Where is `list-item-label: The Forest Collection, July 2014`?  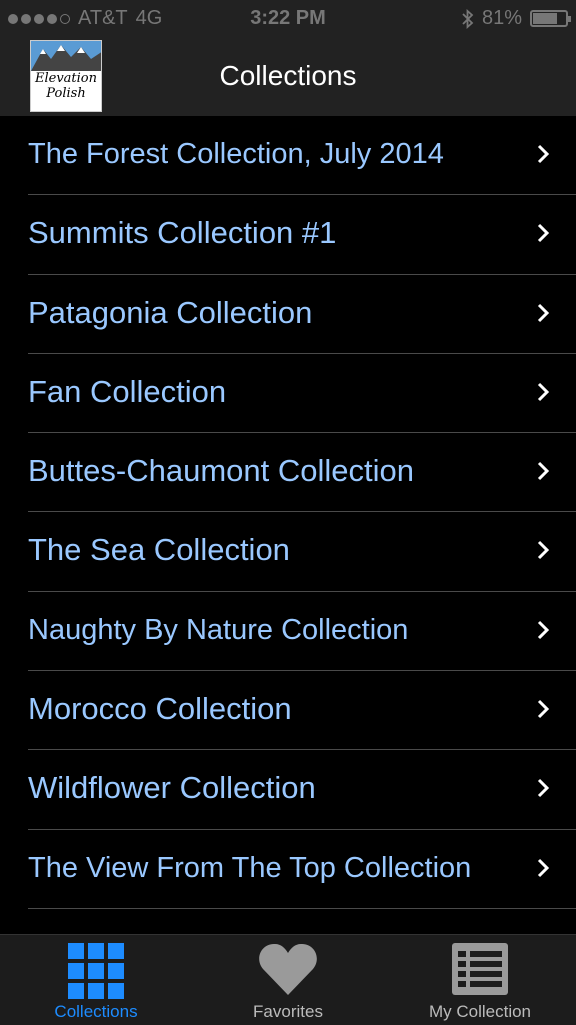 list-item-label: The Forest Collection, July 2014 is located at coordinates (236, 154).